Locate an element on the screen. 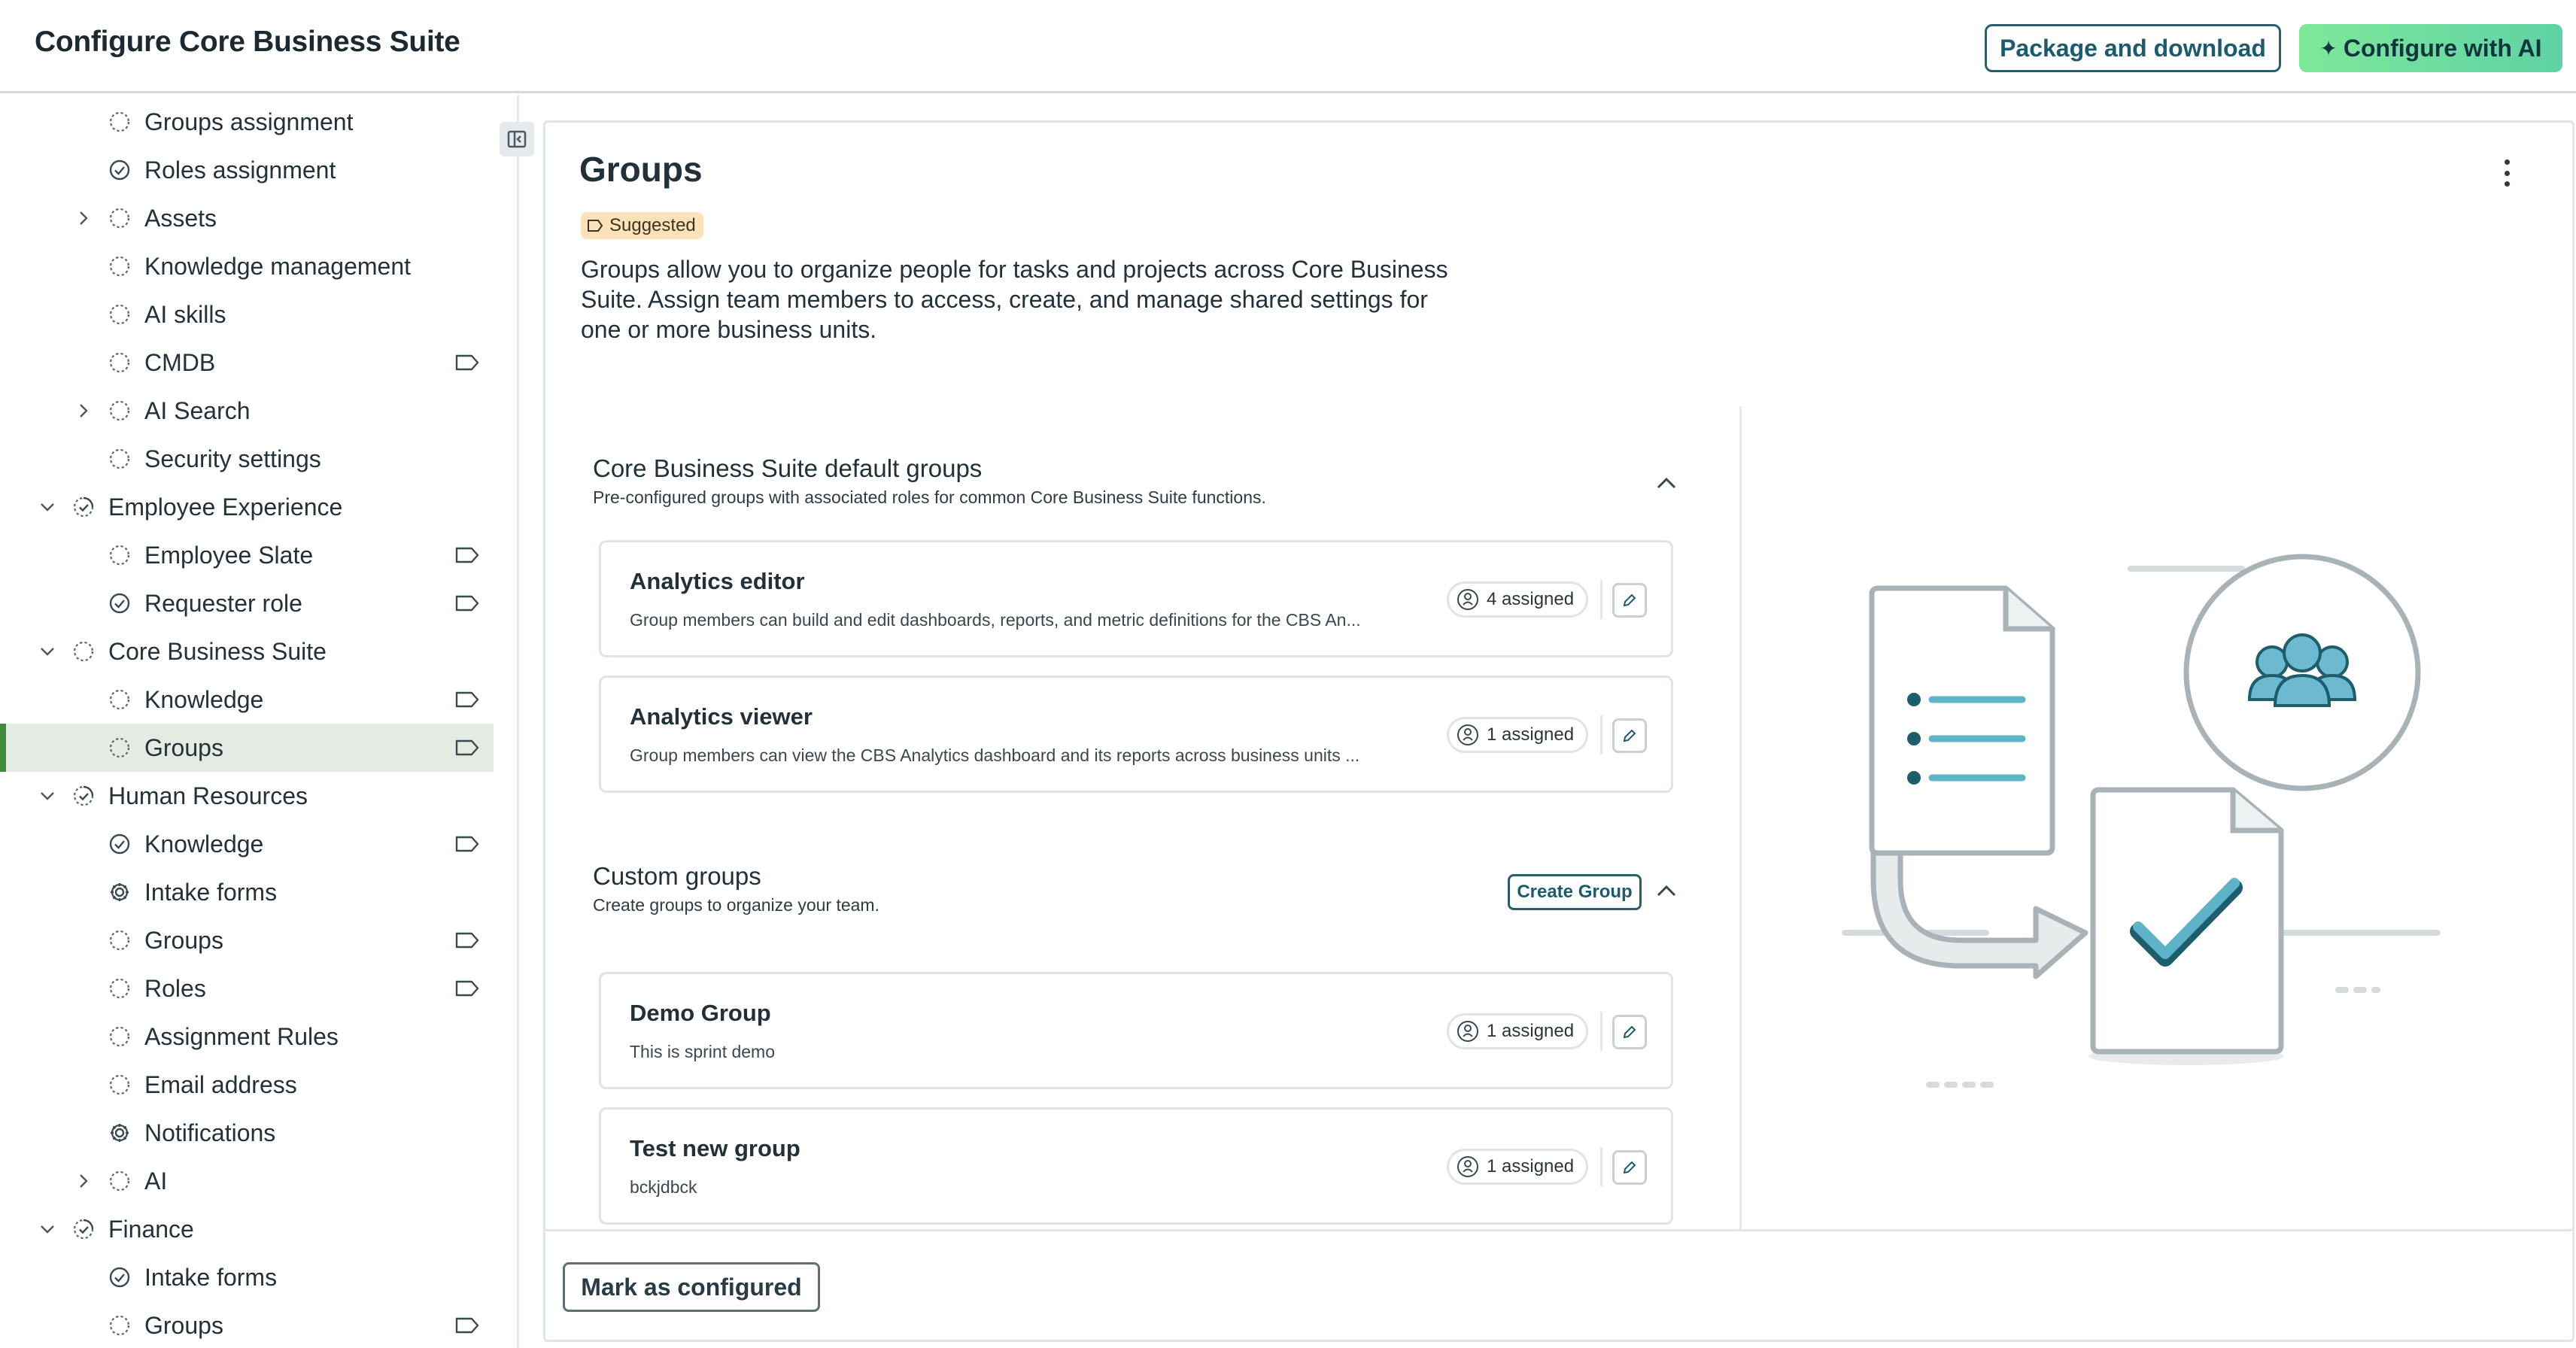 This screenshot has width=2576, height=1348. sidebar-item-ai-skills: AI skills is located at coordinates (247, 314).